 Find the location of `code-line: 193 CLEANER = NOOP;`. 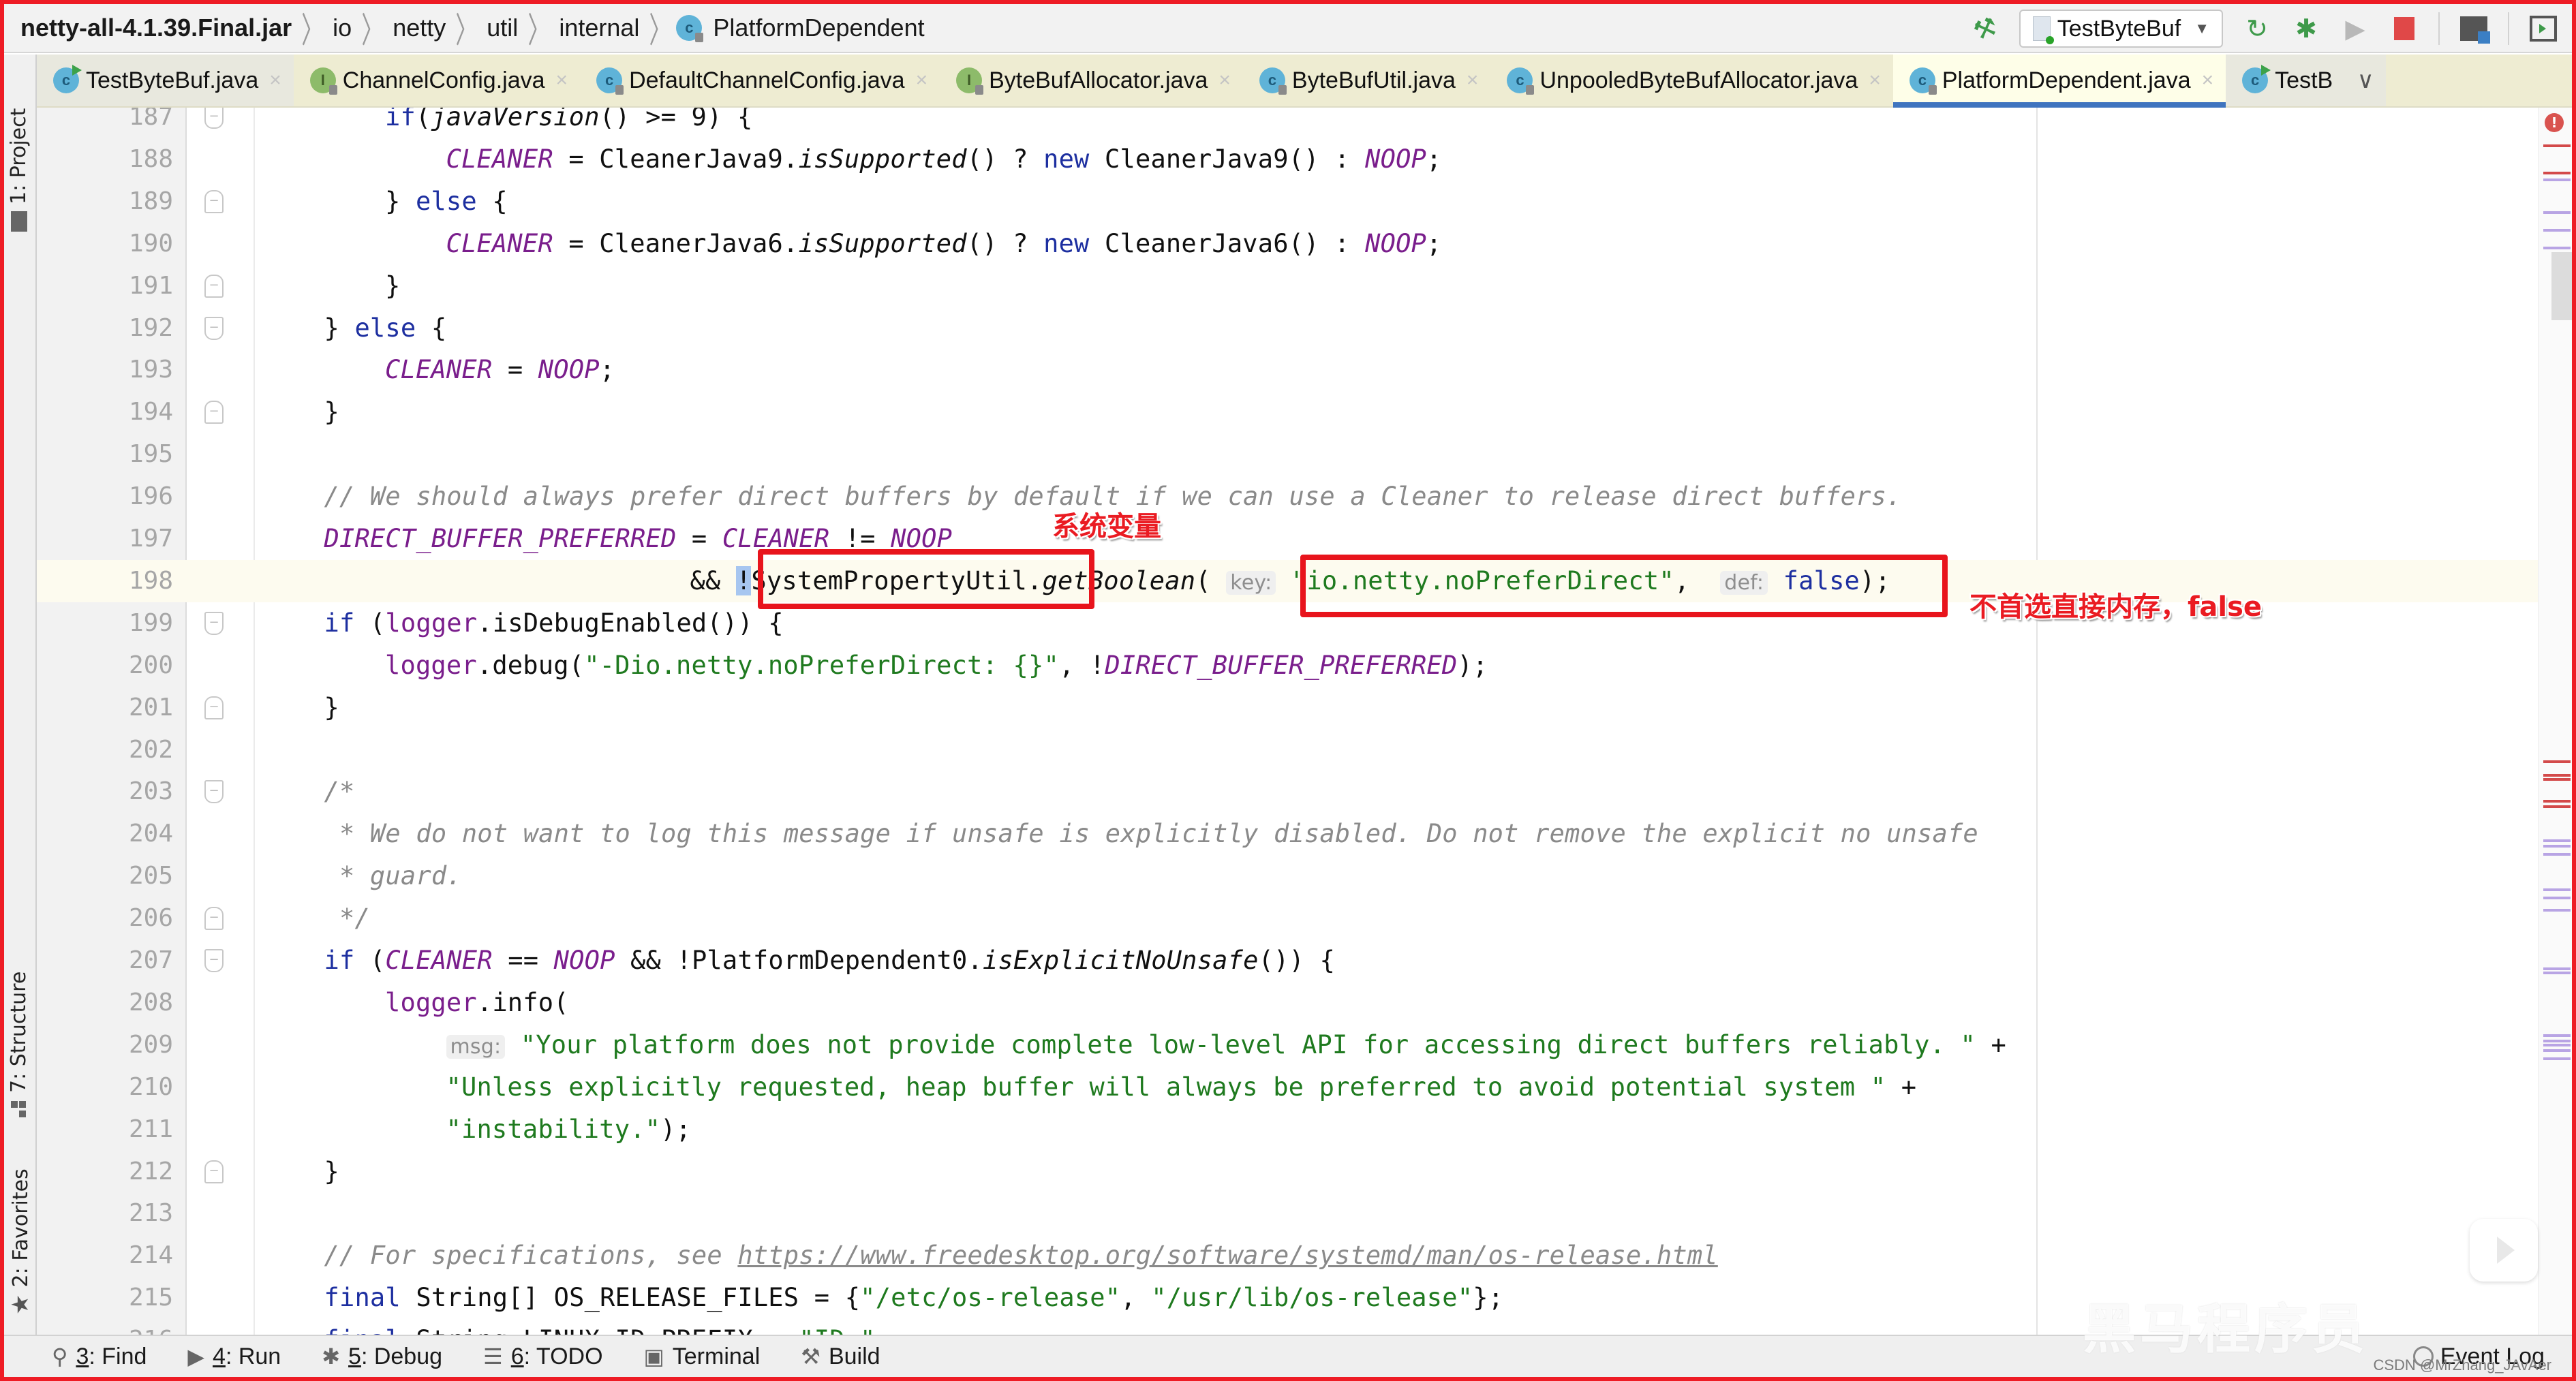

code-line: 193 CLEANER = NOOP; is located at coordinates (1287, 370).